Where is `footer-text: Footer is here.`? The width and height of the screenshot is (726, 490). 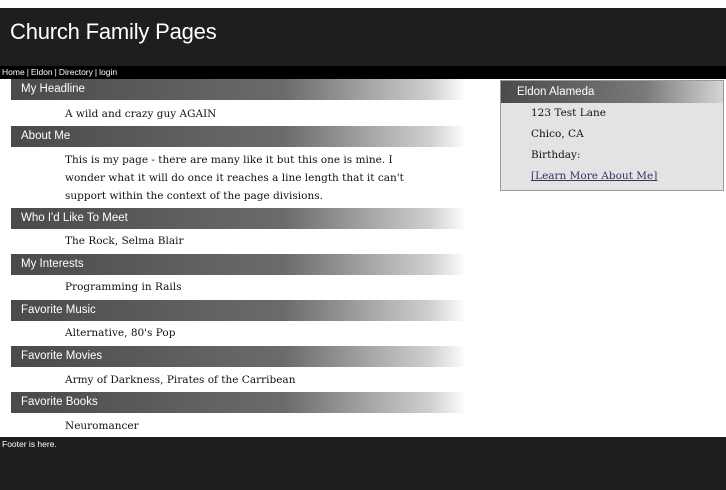 footer-text: Footer is here. is located at coordinates (29, 444).